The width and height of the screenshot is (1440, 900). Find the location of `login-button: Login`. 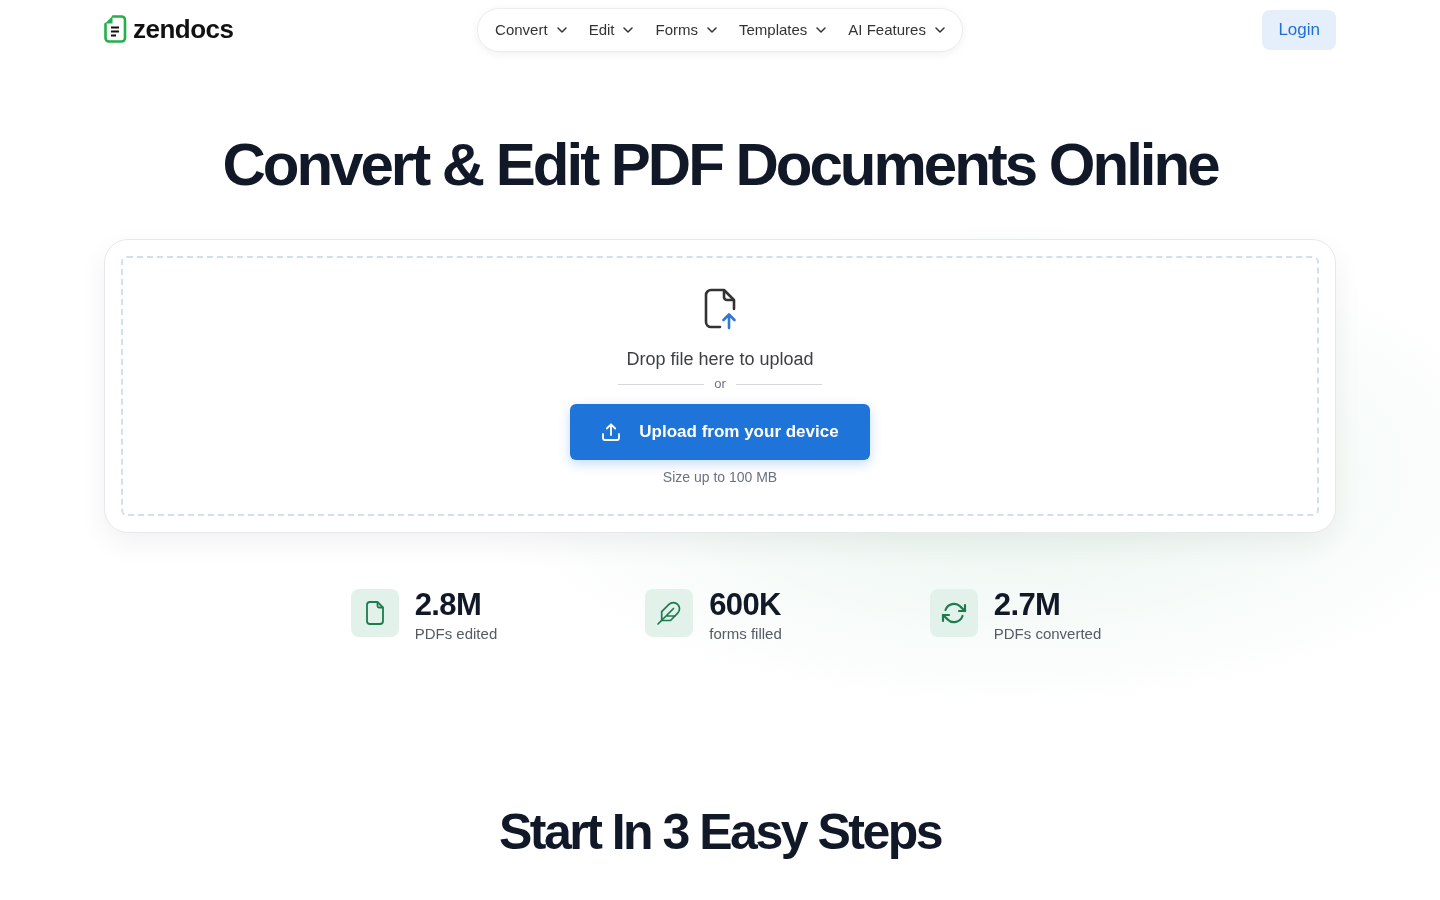

login-button: Login is located at coordinates (1299, 30).